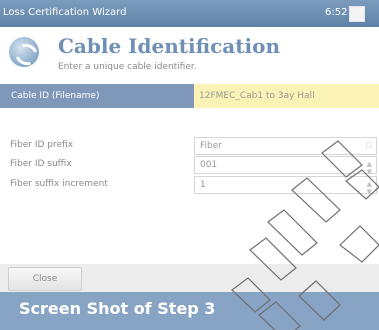 The image size is (379, 330). What do you see at coordinates (65, 12) in the screenshot?
I see `window-title: Loss Certification Wizard` at bounding box center [65, 12].